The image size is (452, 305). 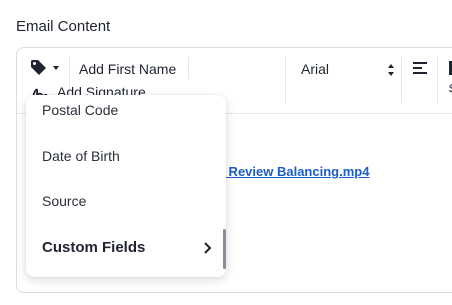 I want to click on merge-tag-button, so click(x=46, y=68).